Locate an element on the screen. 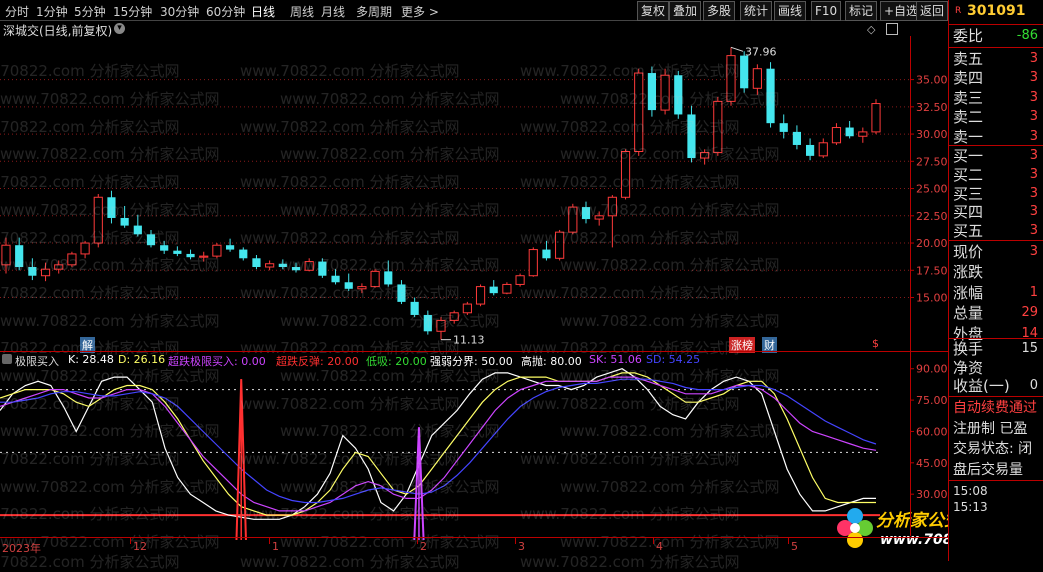  main-y-tick: 20.00 is located at coordinates (932, 243).